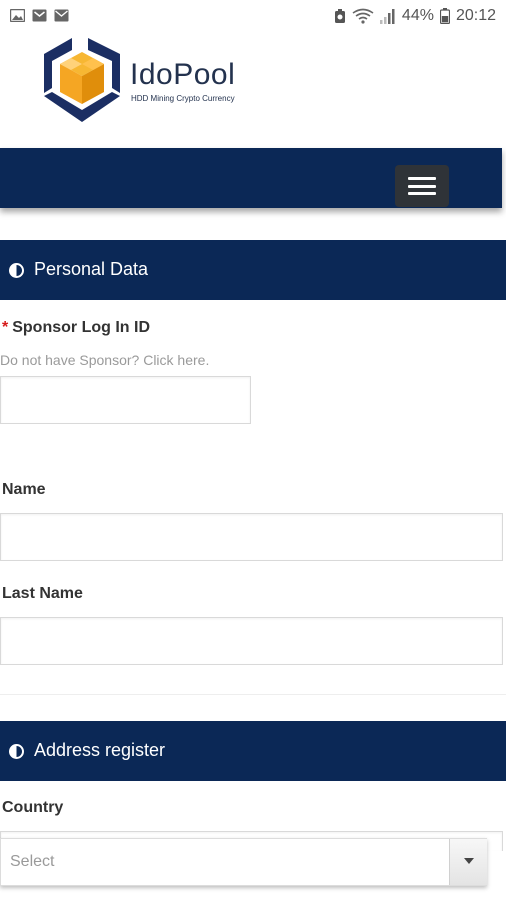  What do you see at coordinates (387, 16) in the screenshot?
I see `signal-icon` at bounding box center [387, 16].